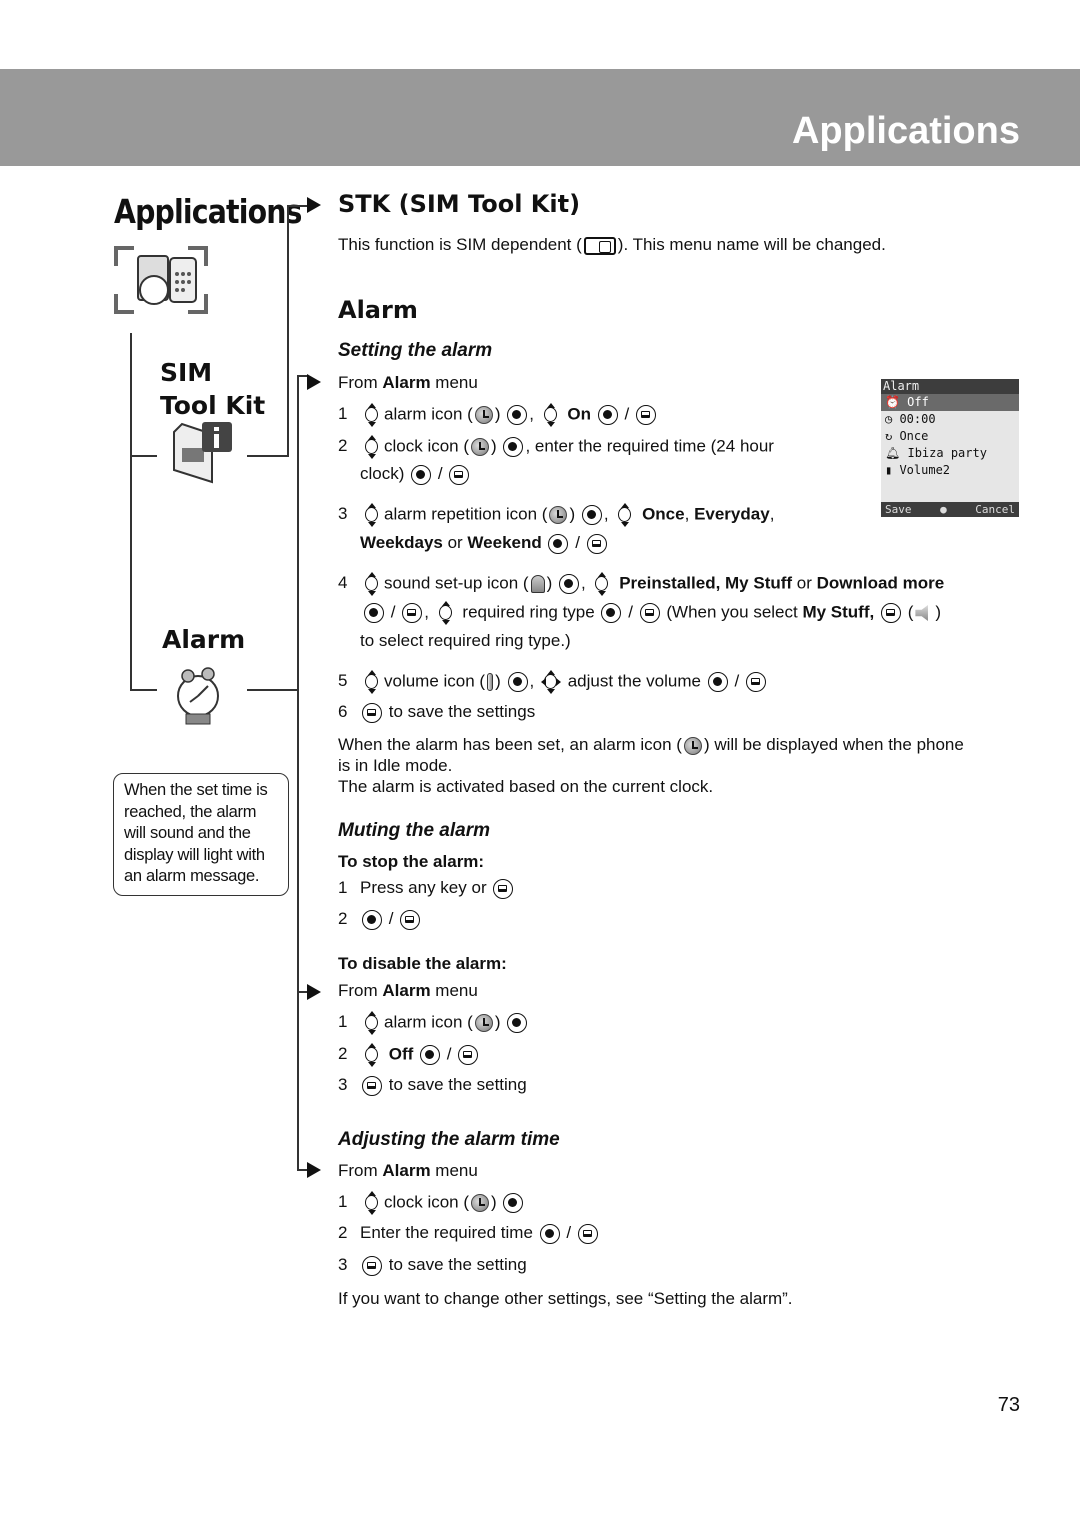  What do you see at coordinates (428, 414) in the screenshot?
I see `text: alarm icon (` at bounding box center [428, 414].